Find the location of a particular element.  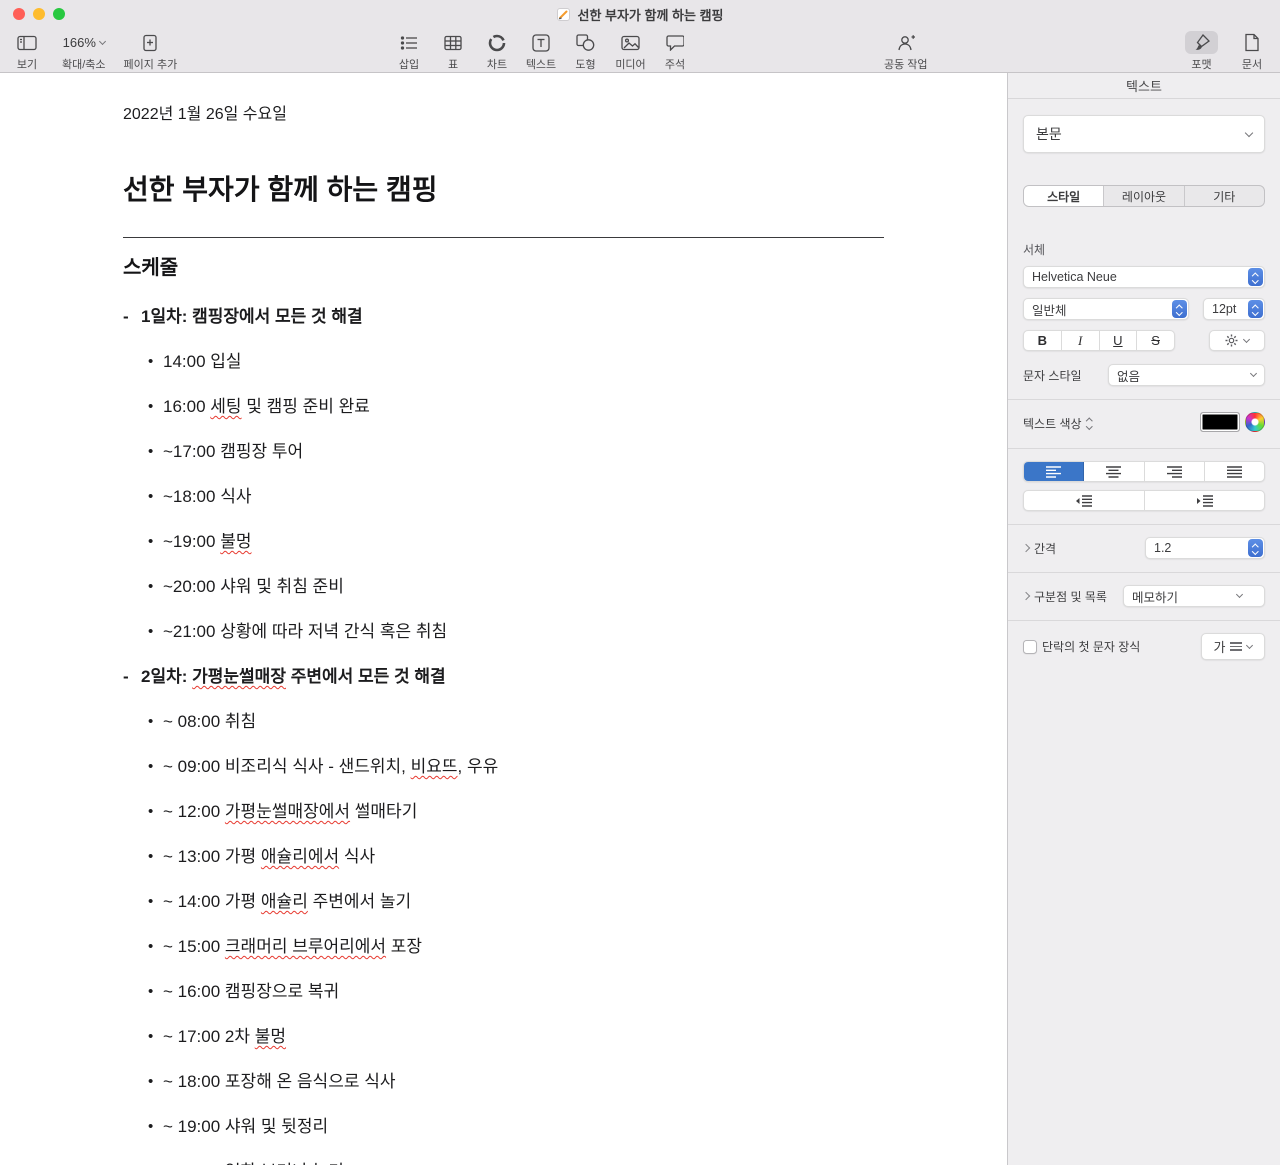

list-item: • ~ 18:00 포장해 온 음식으로 식사 is located at coordinates (516, 1081).